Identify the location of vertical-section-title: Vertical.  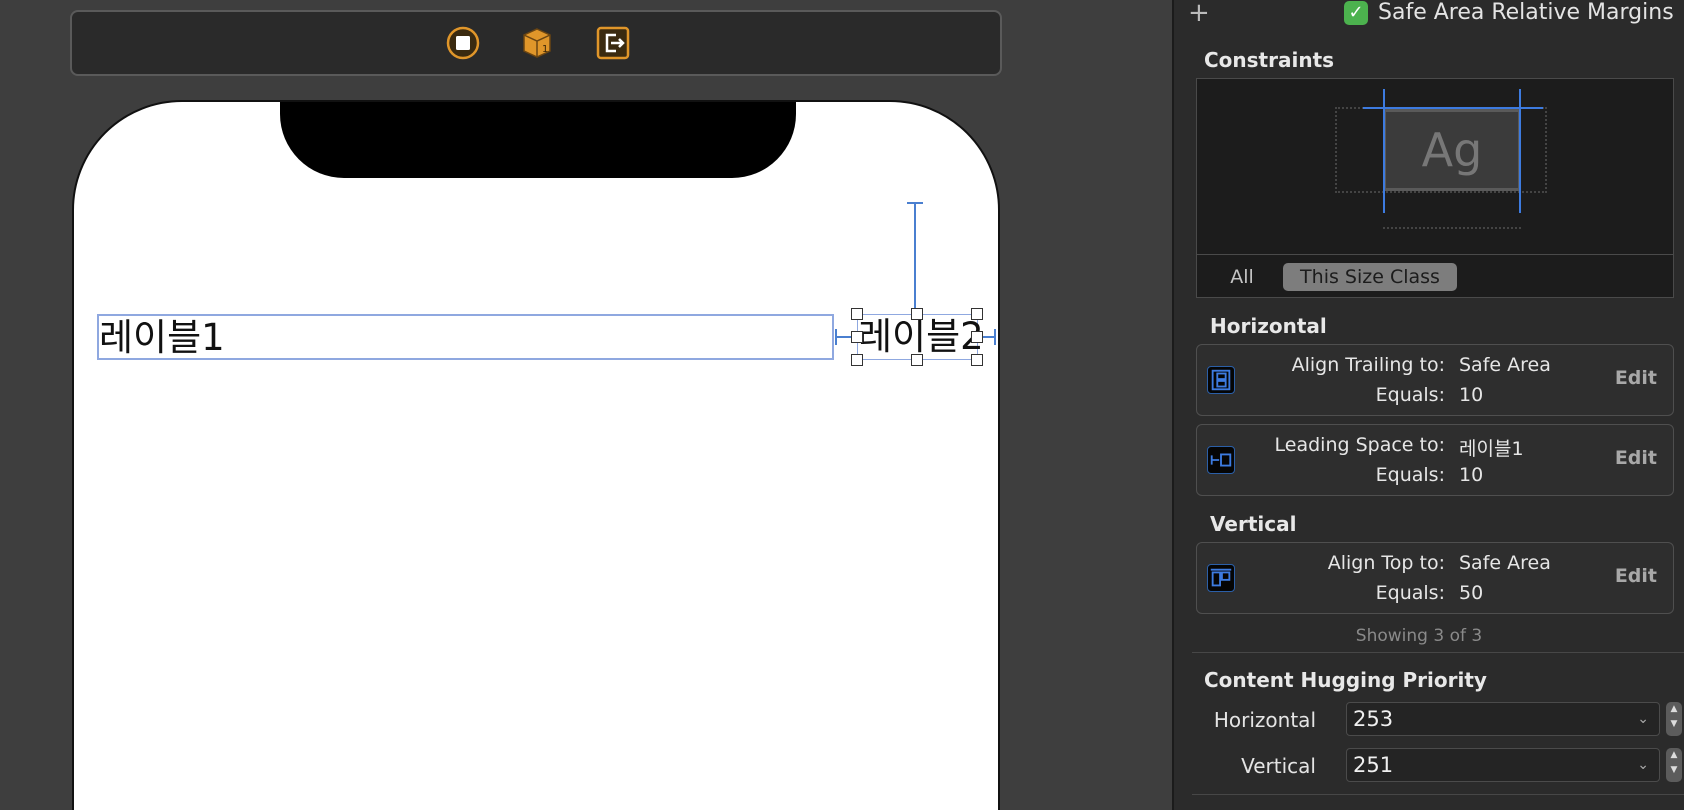
(1253, 524).